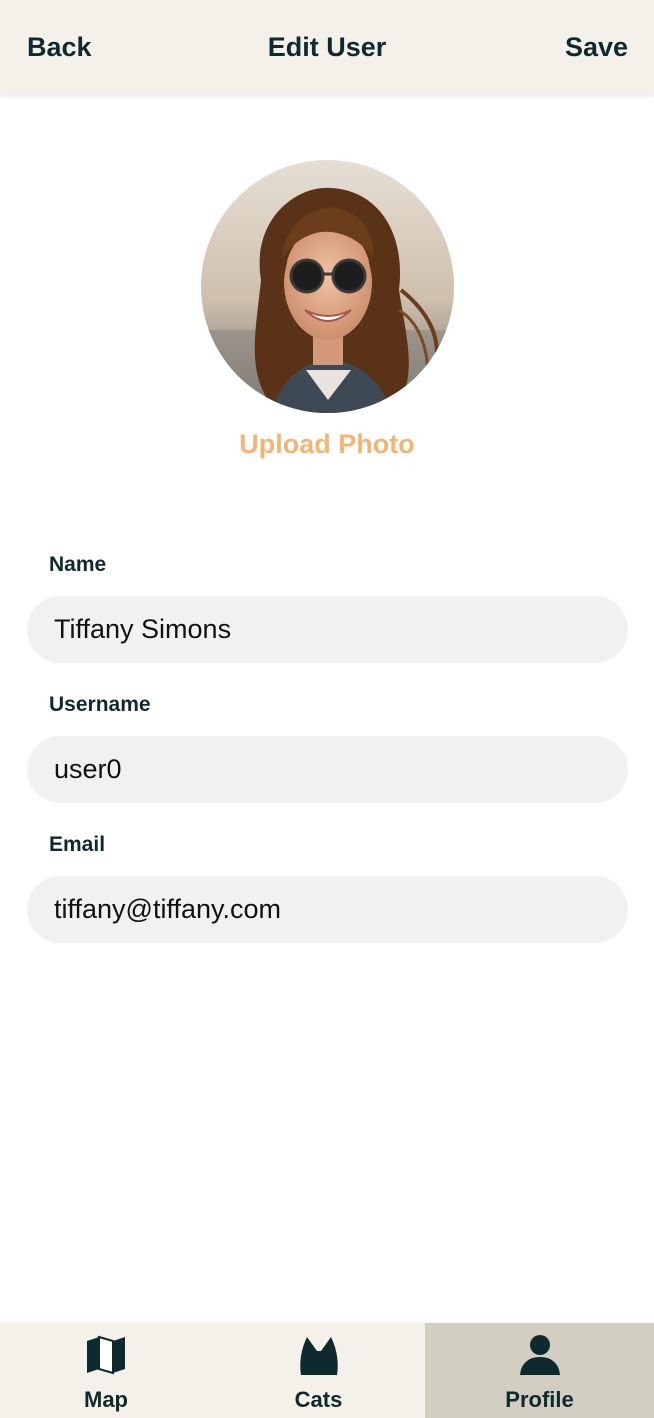 Image resolution: width=654 pixels, height=1418 pixels. Describe the element at coordinates (100, 704) in the screenshot. I see `username-label: Username` at that location.